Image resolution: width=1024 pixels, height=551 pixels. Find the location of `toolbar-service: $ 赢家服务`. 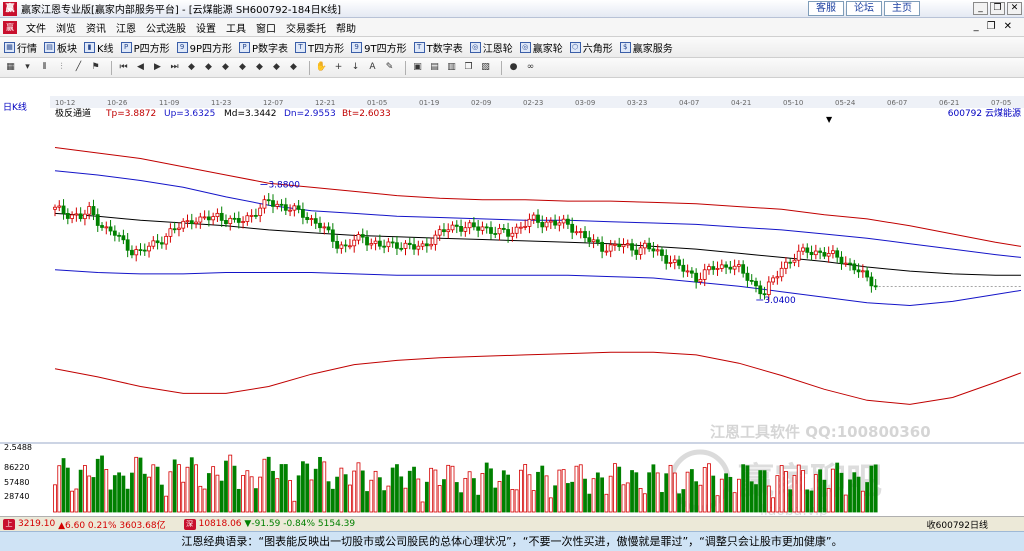

toolbar-service: $ 赢家服务 is located at coordinates (646, 47).